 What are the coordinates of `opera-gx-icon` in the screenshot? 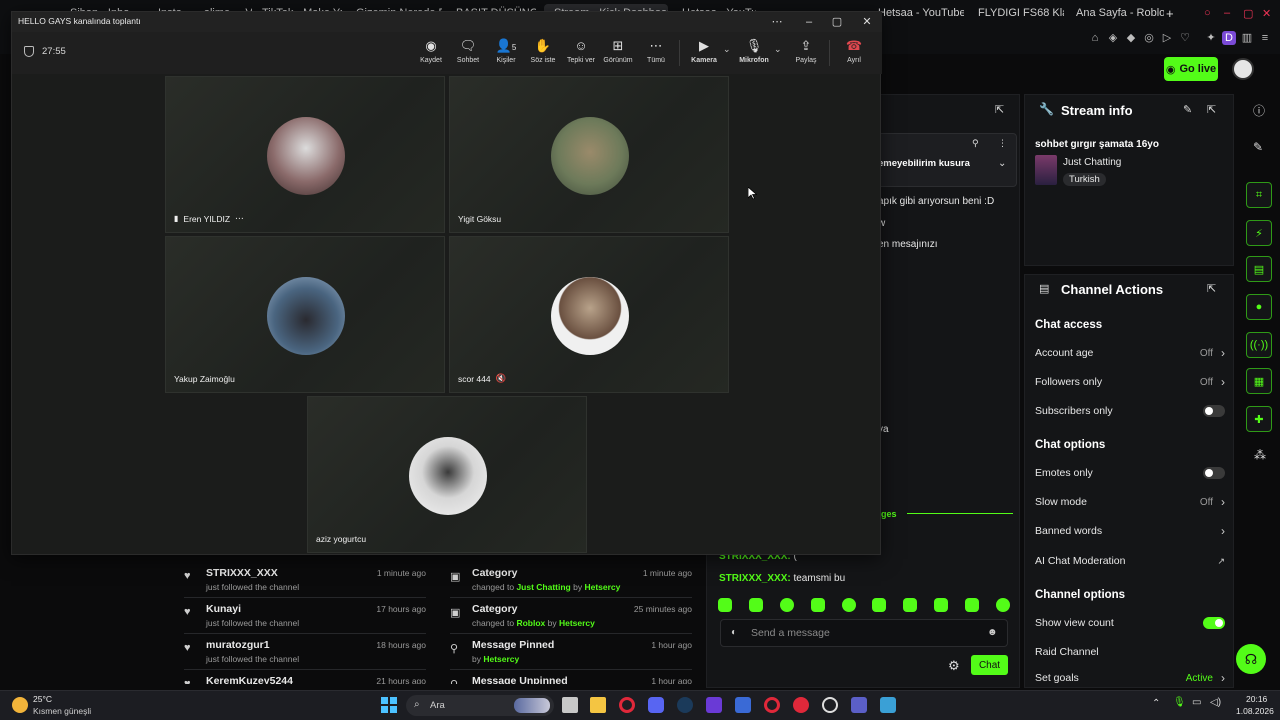 It's located at (772, 705).